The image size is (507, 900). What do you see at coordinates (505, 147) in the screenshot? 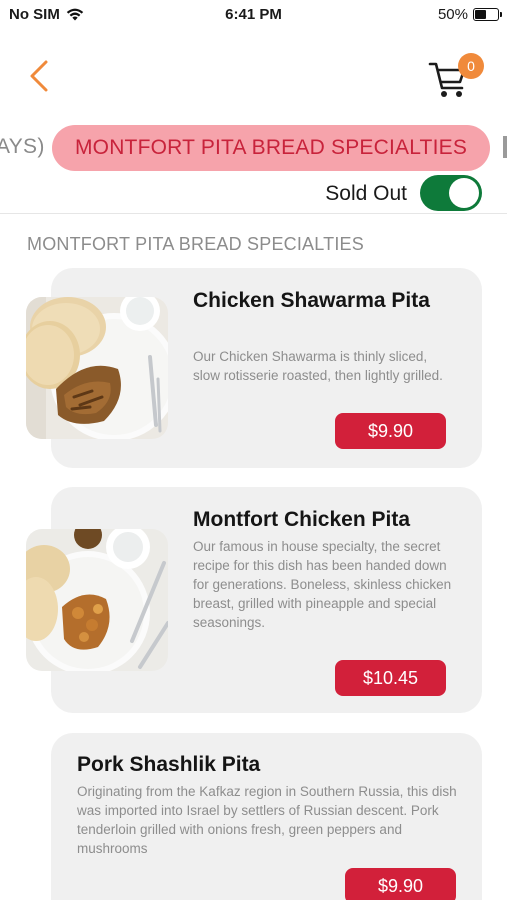
I see `tab-next` at bounding box center [505, 147].